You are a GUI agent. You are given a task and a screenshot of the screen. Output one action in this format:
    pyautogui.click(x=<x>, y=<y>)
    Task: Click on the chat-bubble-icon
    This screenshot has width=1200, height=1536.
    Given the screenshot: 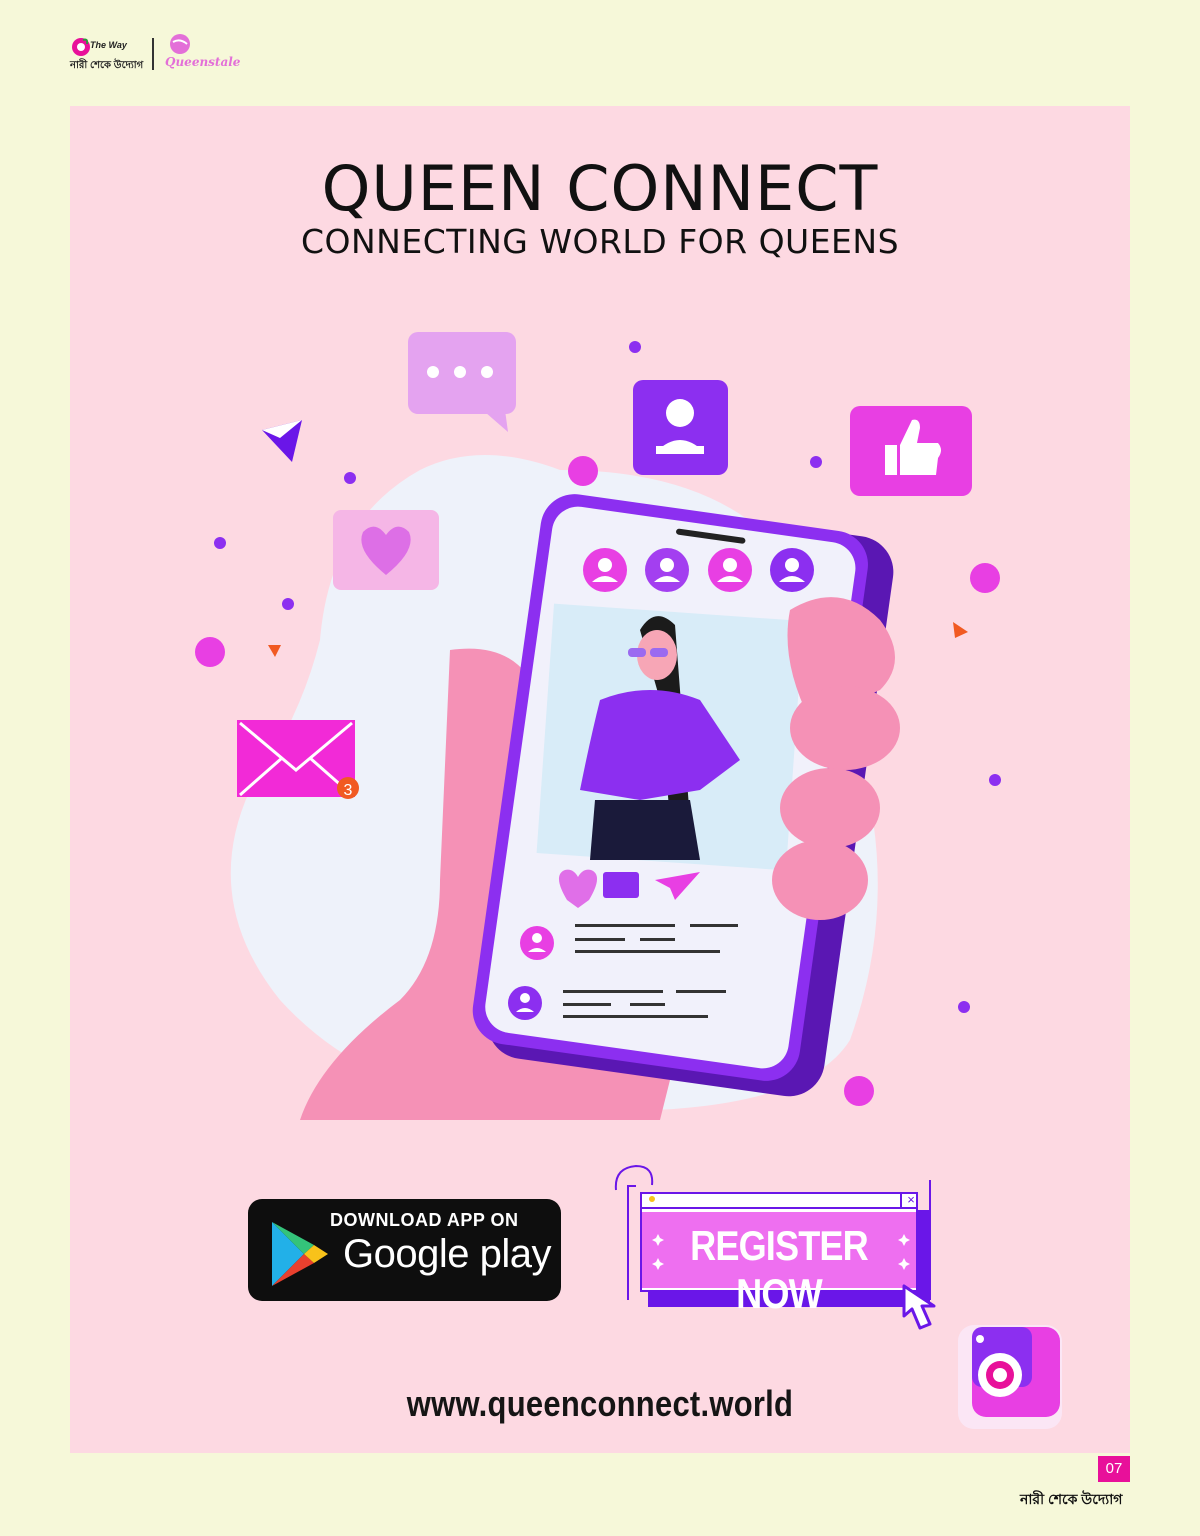 What is the action you would take?
    pyautogui.click(x=462, y=382)
    